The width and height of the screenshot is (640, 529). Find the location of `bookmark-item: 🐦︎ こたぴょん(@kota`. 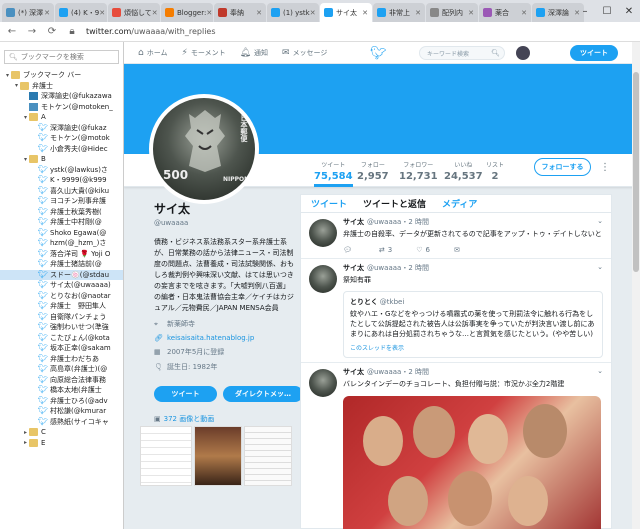

bookmark-item: 🐦︎ こたぴょん(@kota is located at coordinates (61, 338).